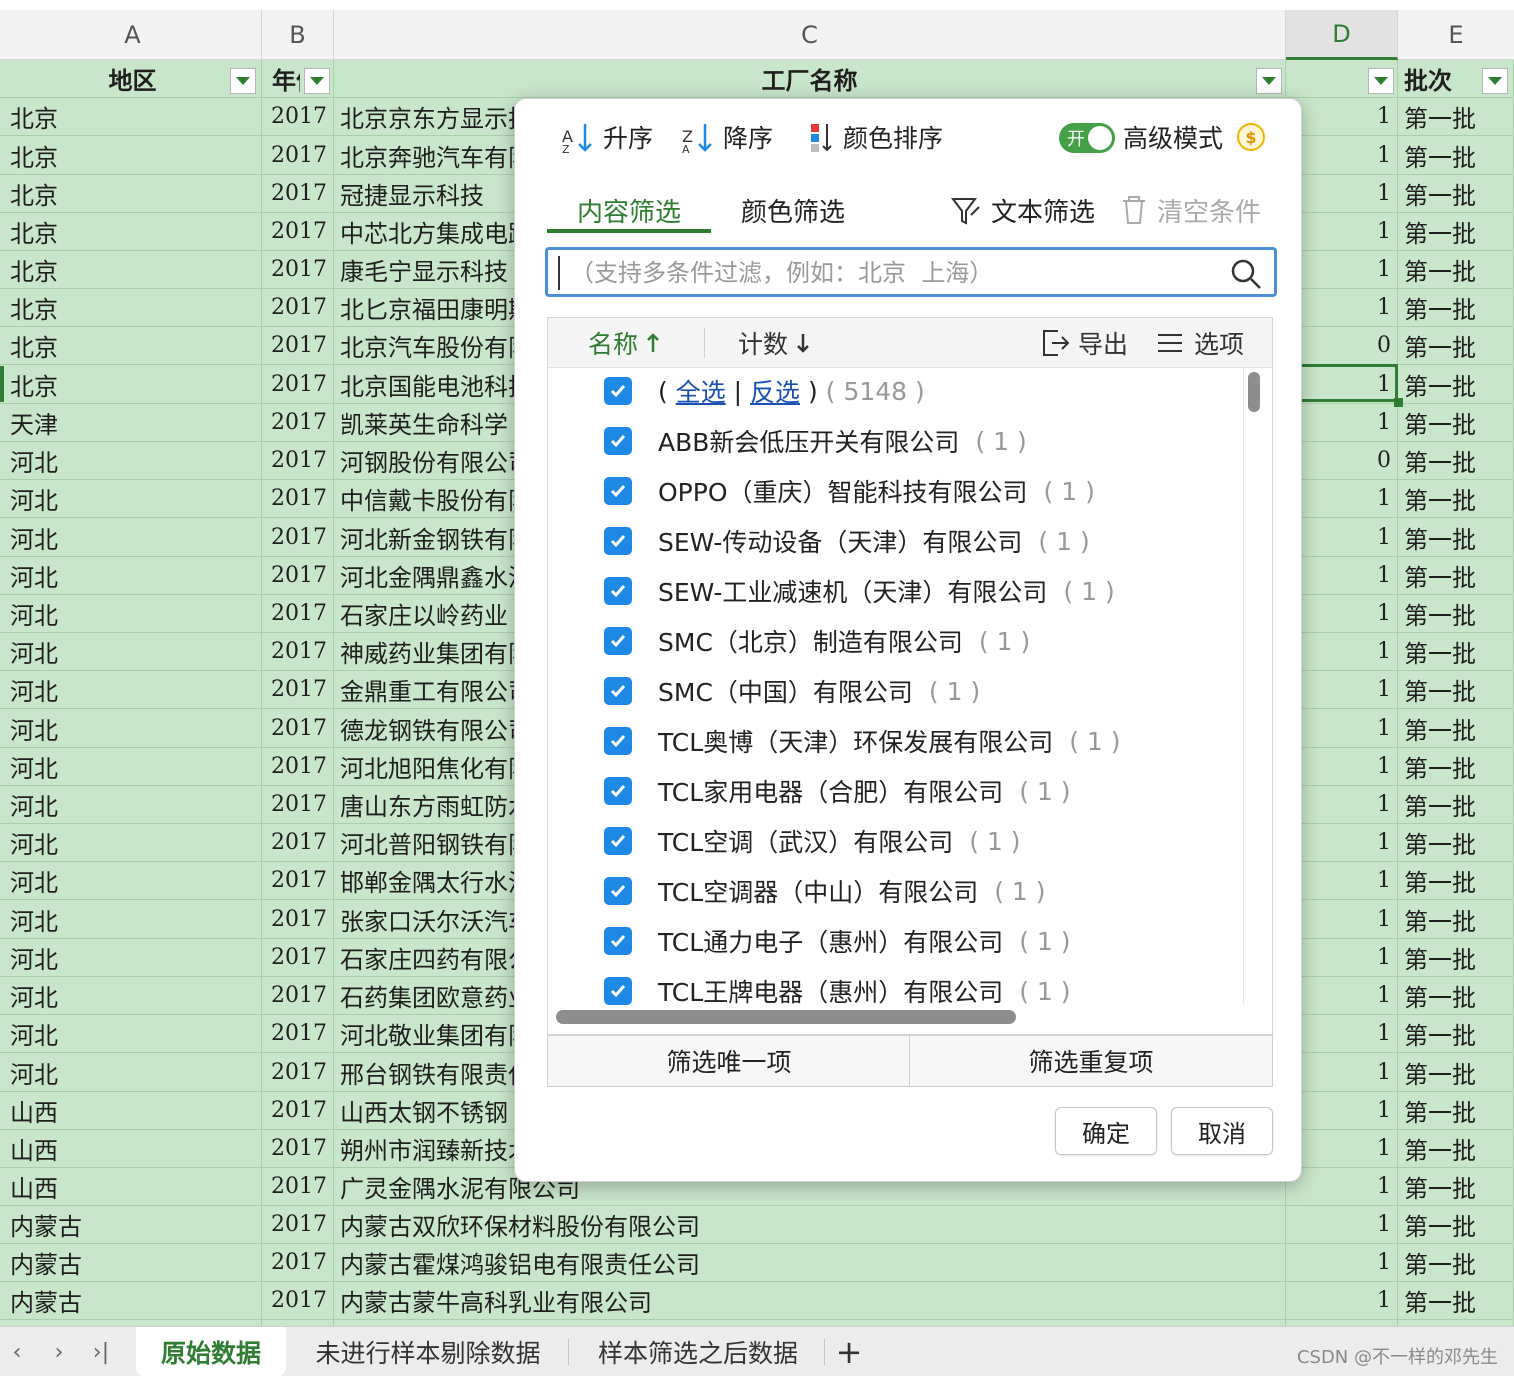  Describe the element at coordinates (849, 1352) in the screenshot. I see `add-sheet-button: +` at that location.